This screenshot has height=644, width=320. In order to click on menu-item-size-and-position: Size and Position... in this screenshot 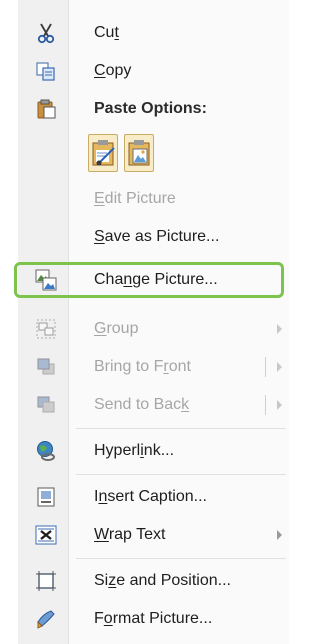, I will do `click(152, 581)`.